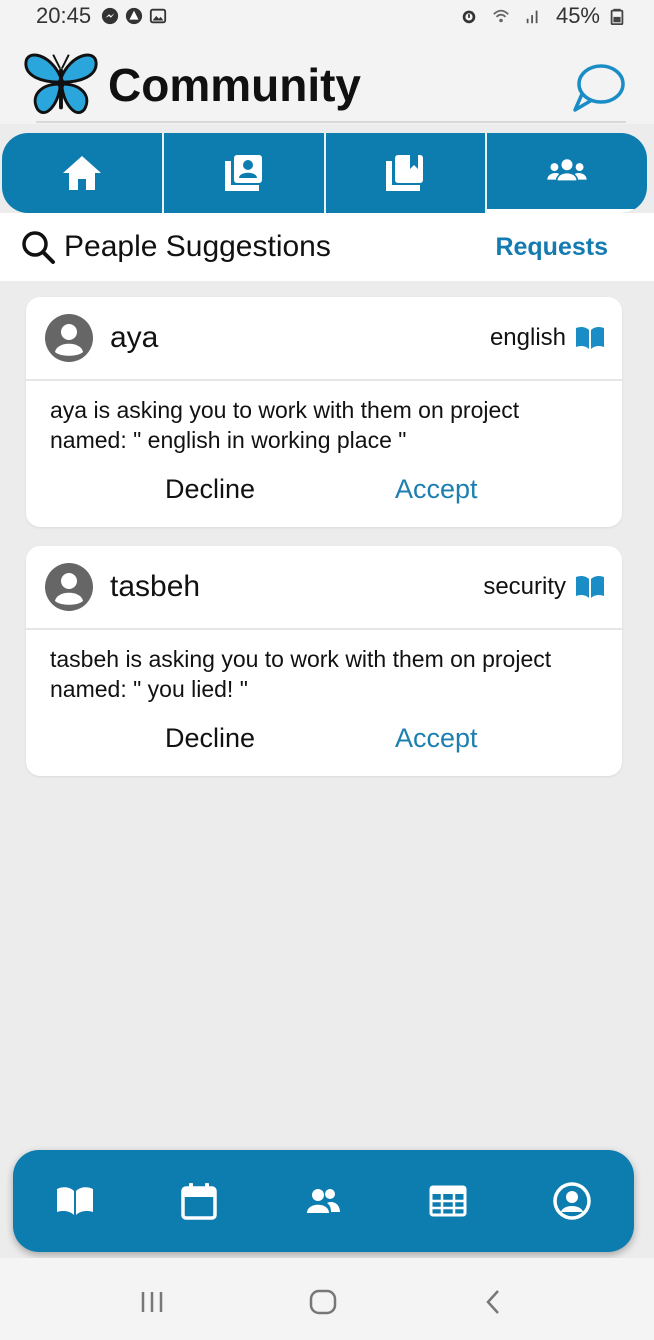  Describe the element at coordinates (331, 122) in the screenshot. I see `header-divider` at that location.